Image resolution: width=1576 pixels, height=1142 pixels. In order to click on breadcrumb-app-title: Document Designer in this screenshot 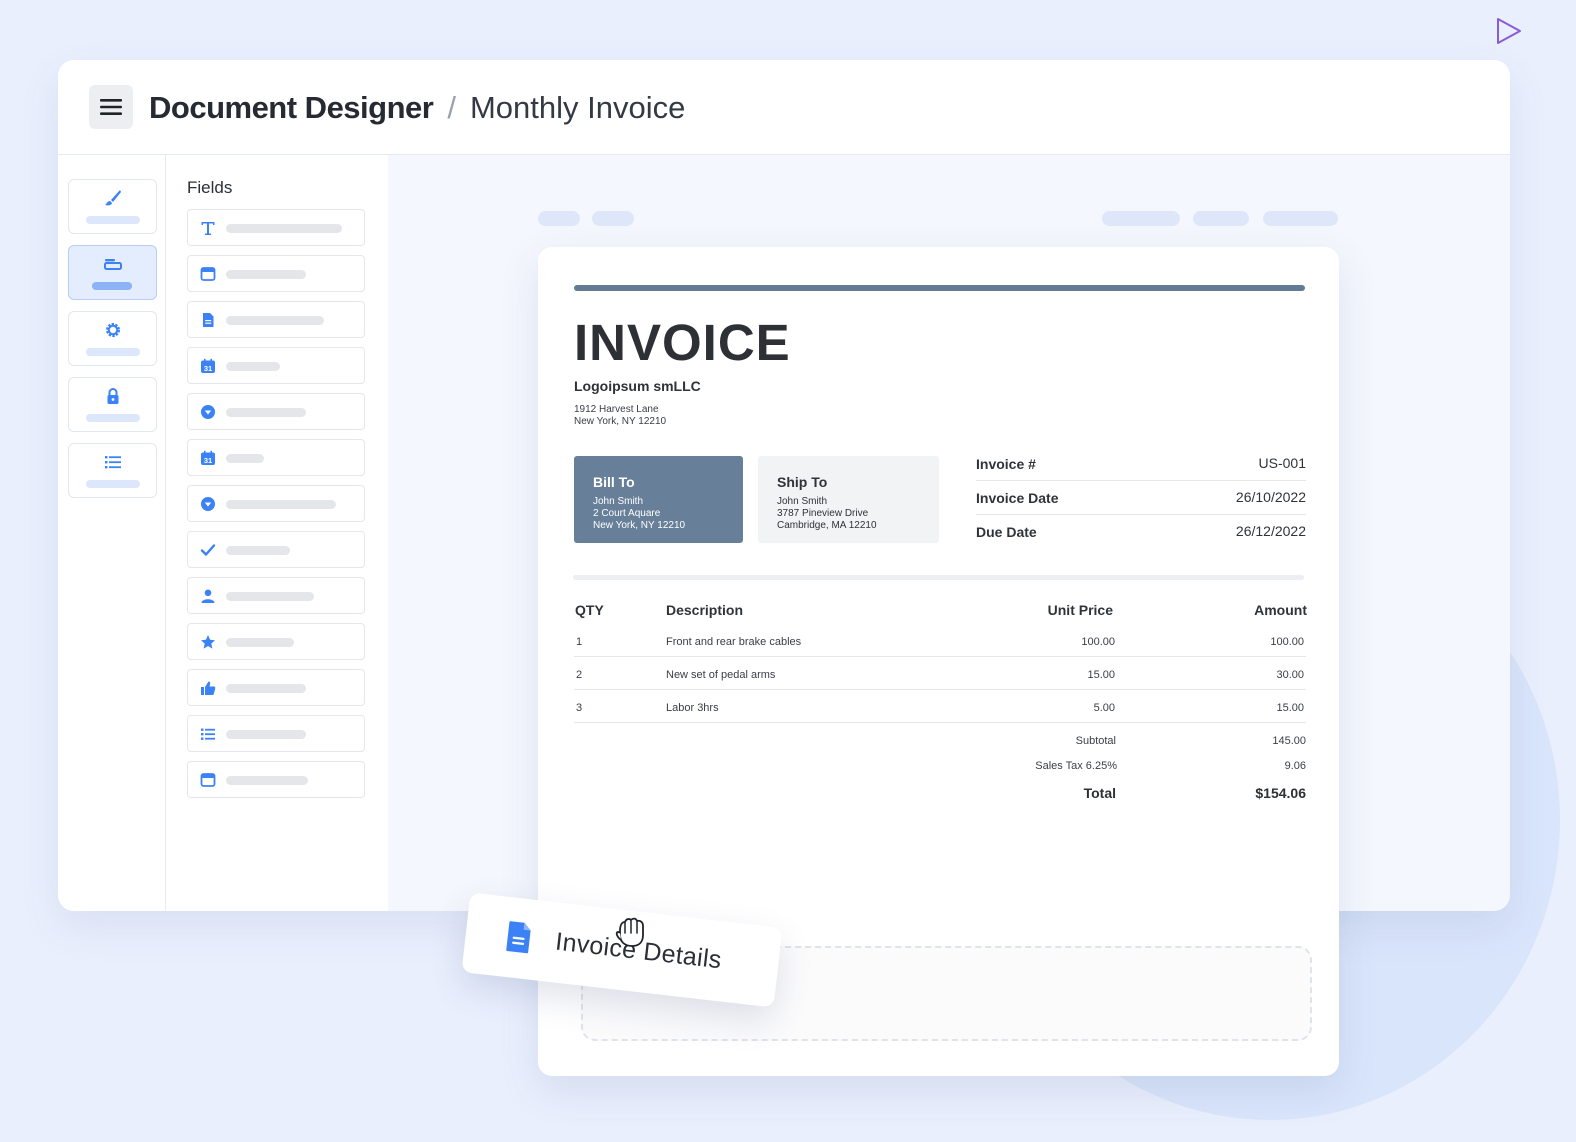, I will do `click(291, 108)`.